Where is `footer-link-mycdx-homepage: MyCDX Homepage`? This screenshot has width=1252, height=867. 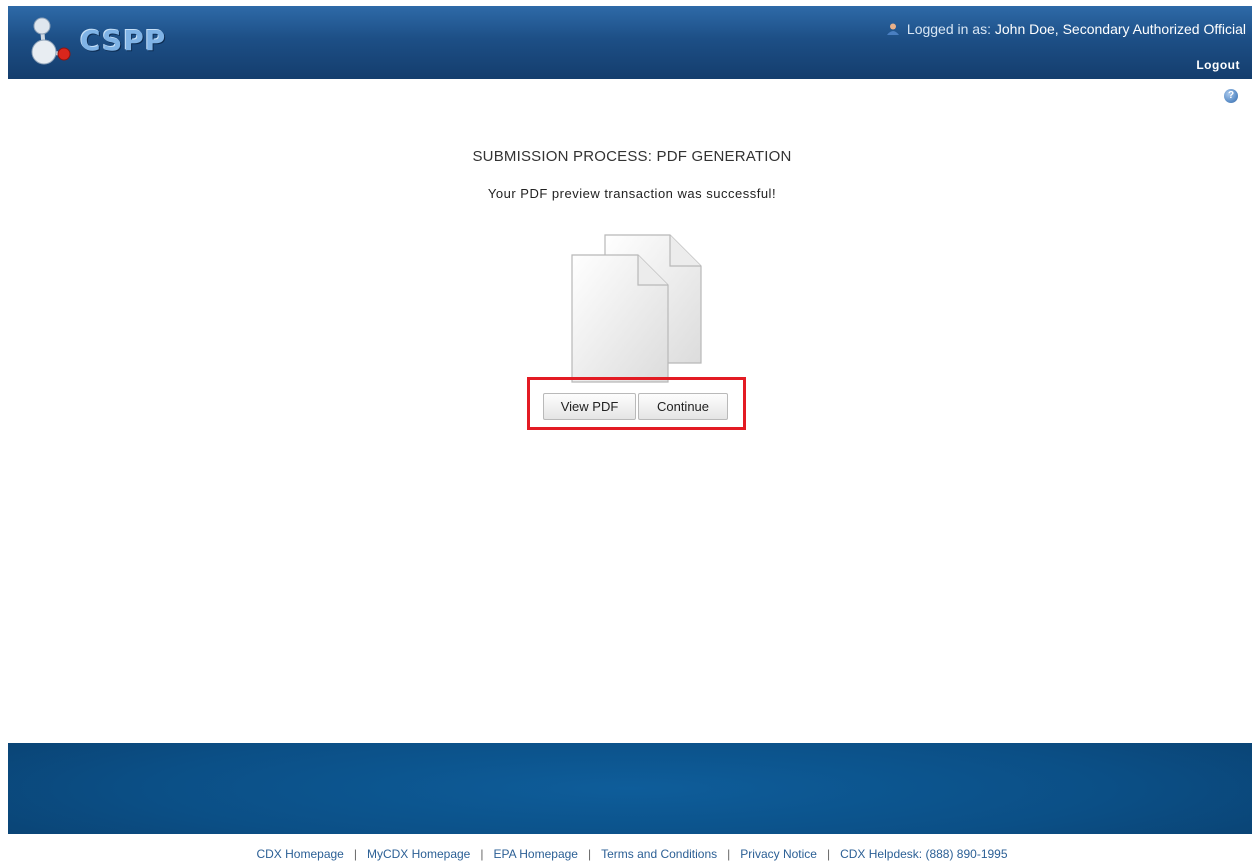 footer-link-mycdx-homepage: MyCDX Homepage is located at coordinates (418, 854).